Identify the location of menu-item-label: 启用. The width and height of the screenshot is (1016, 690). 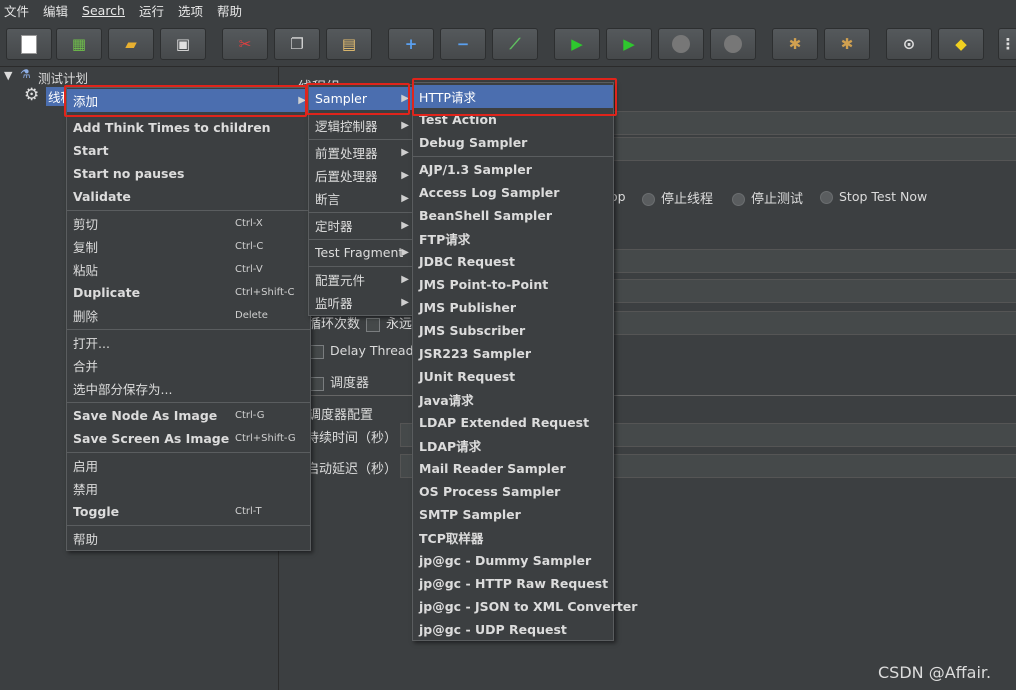
(86, 466).